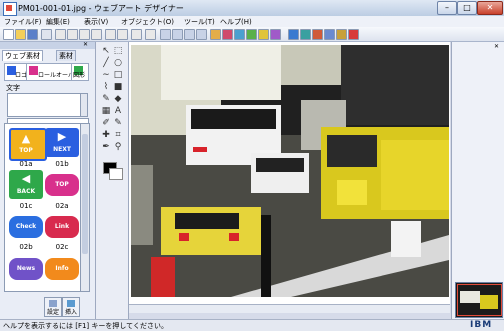 The height and width of the screenshot is (331, 504). What do you see at coordinates (147, 22) in the screenshot?
I see `menu-object: オブジェクト(O)` at bounding box center [147, 22].